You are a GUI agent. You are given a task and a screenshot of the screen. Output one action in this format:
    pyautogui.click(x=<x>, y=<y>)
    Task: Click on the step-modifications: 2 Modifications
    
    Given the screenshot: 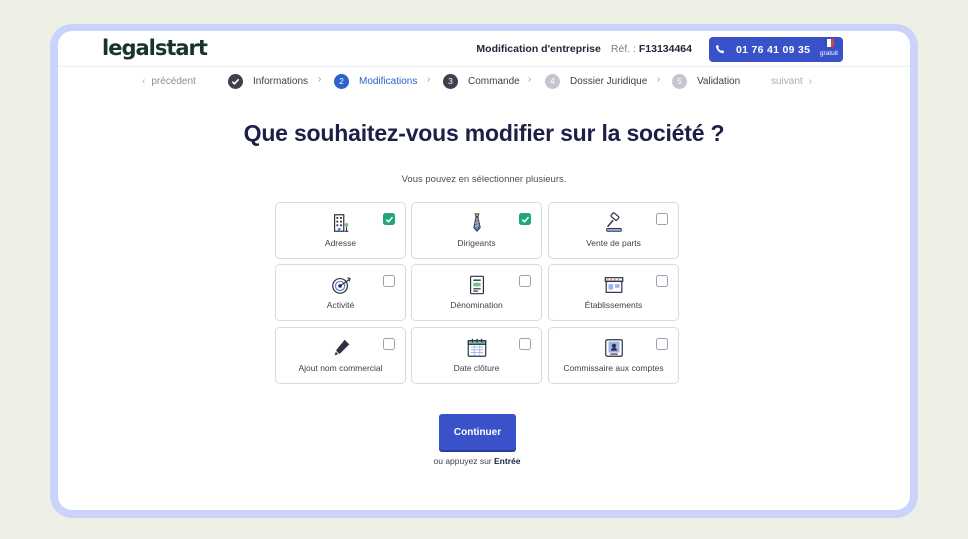 What is the action you would take?
    pyautogui.click(x=375, y=81)
    